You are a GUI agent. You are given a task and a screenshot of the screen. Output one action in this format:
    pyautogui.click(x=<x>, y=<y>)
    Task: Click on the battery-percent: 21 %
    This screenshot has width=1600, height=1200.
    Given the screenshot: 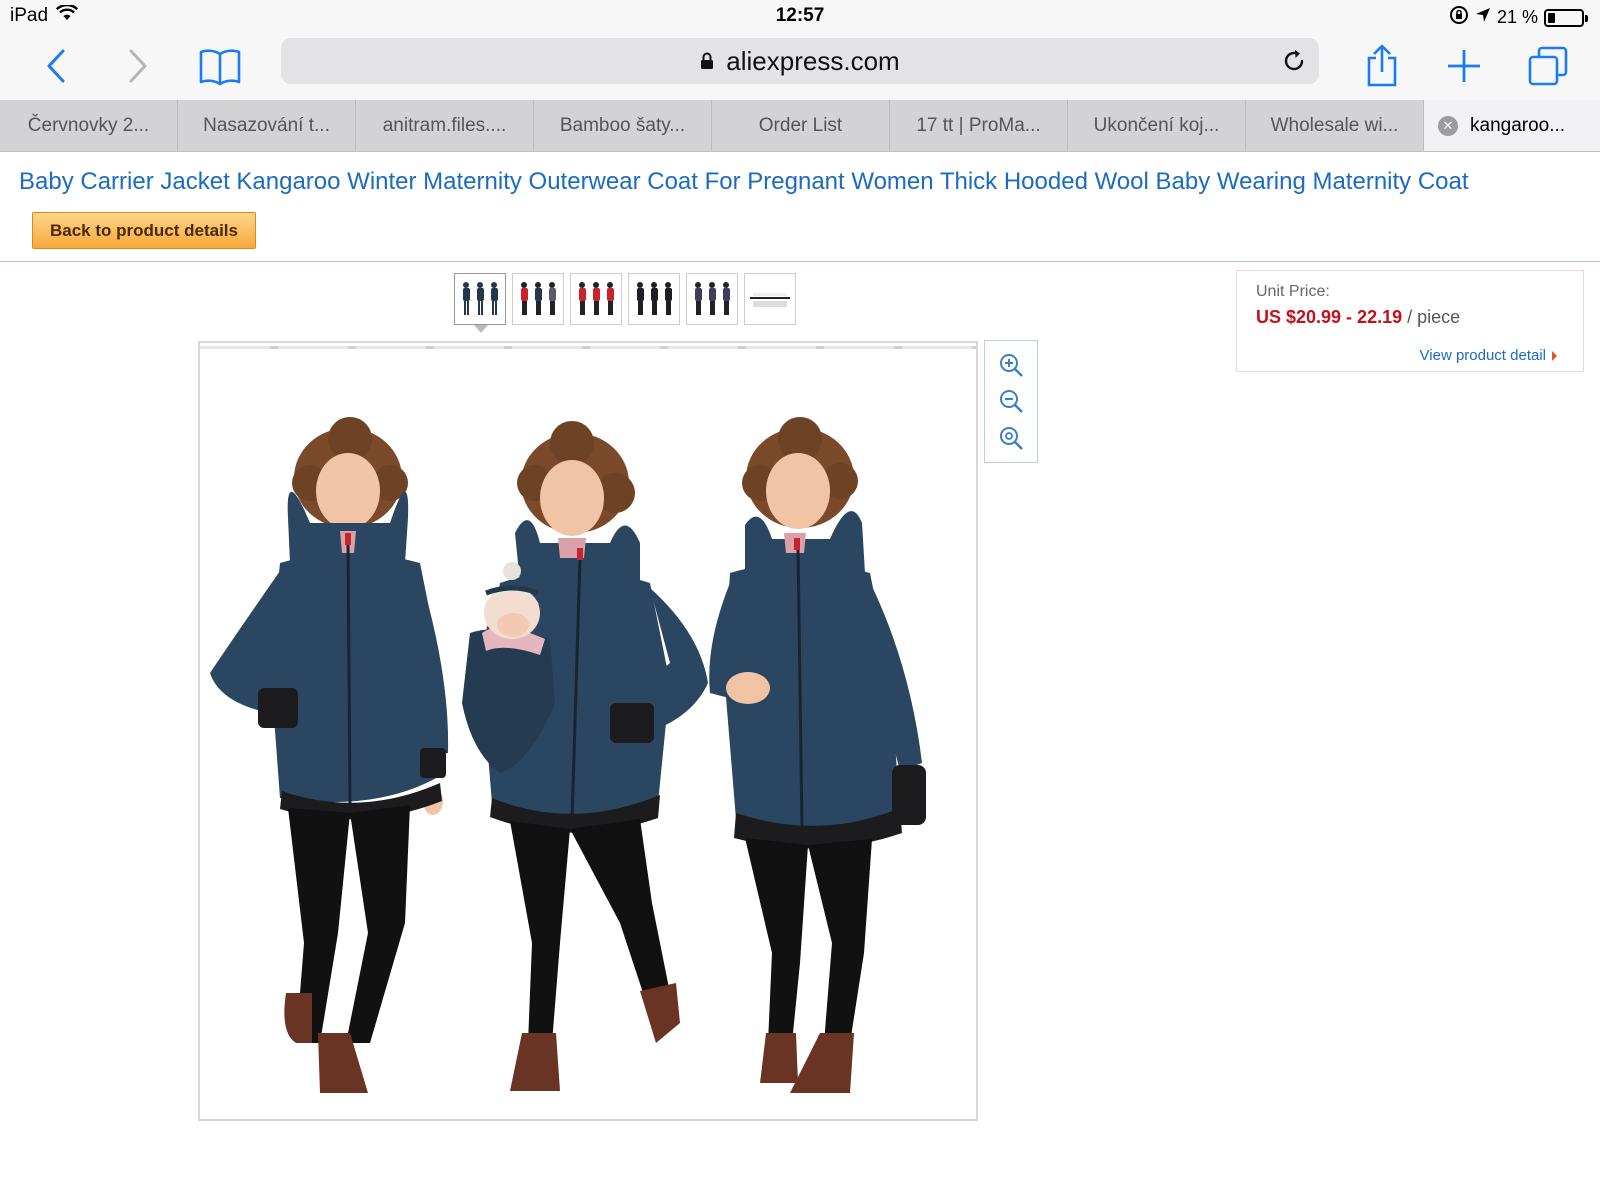 What is the action you would take?
    pyautogui.click(x=1517, y=17)
    